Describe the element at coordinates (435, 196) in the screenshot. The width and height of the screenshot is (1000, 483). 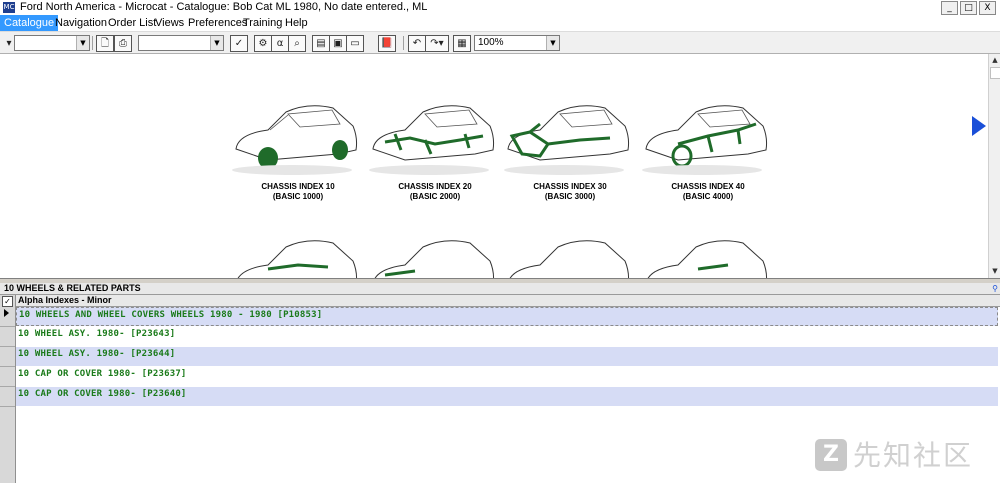
I see `chassis-index-20-sub: (BASIC 2000)` at that location.